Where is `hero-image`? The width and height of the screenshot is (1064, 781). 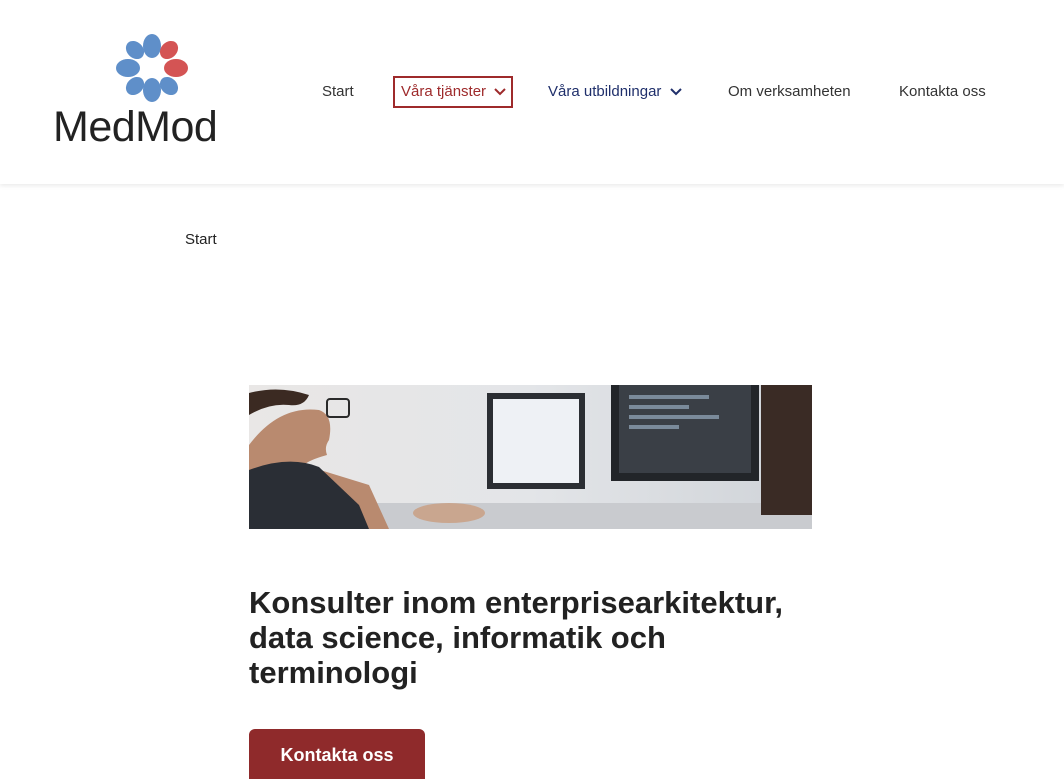
hero-image is located at coordinates (530, 457).